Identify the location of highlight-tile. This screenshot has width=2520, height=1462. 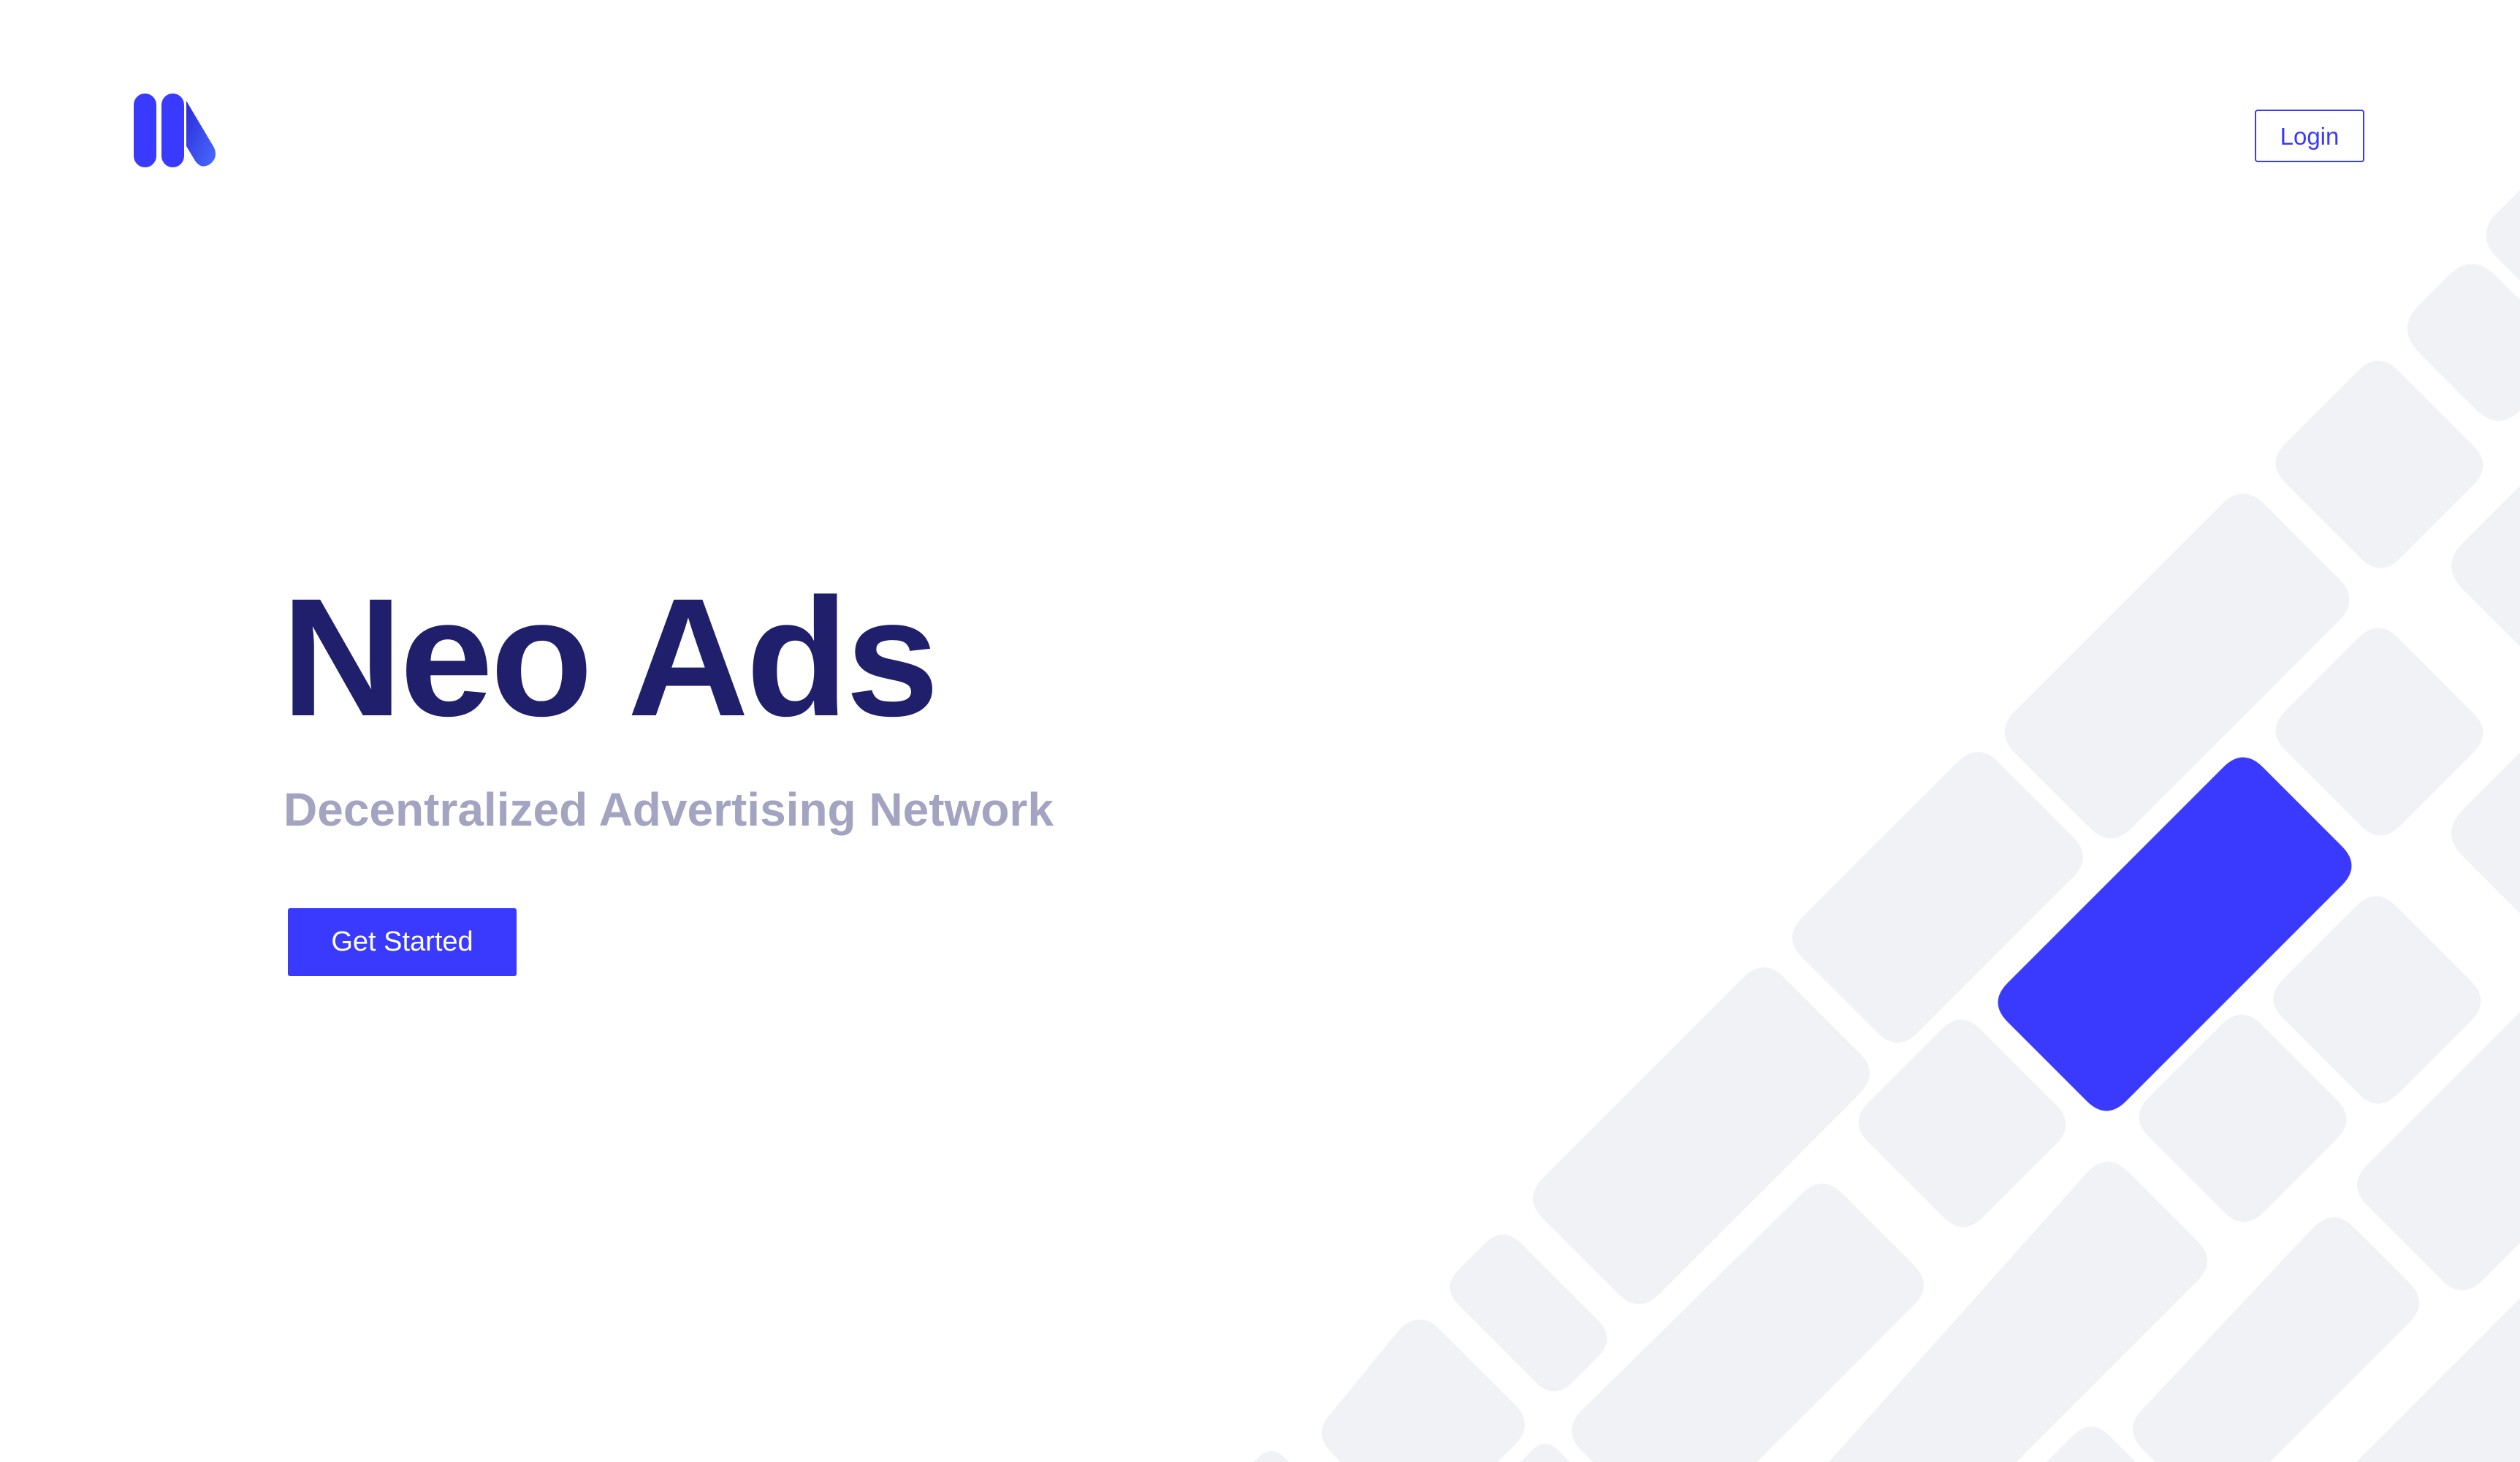
(2175, 934).